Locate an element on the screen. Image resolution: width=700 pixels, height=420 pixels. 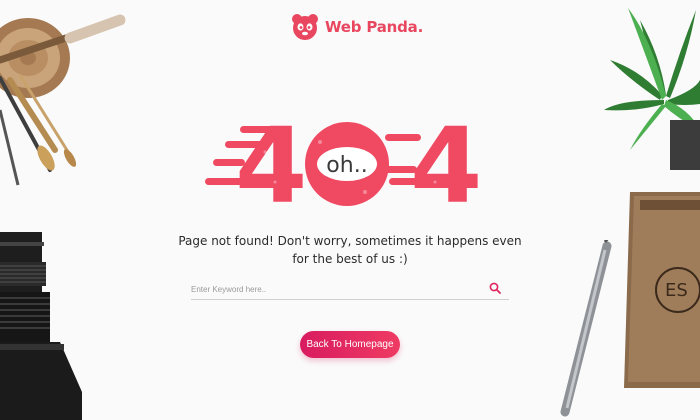
error-404-illustration: 4 4 oh.. is located at coordinates (343, 162).